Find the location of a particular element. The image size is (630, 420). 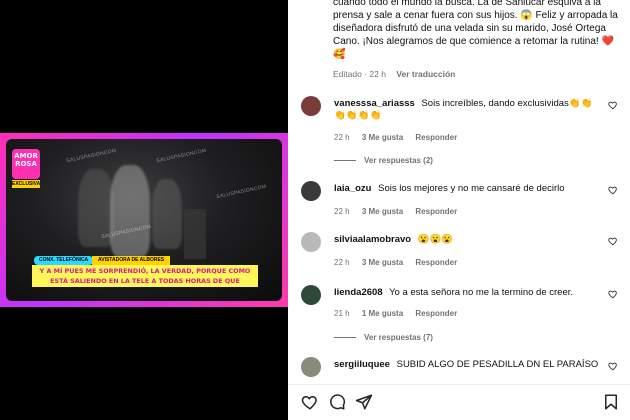

door-frame is located at coordinates (195, 234).